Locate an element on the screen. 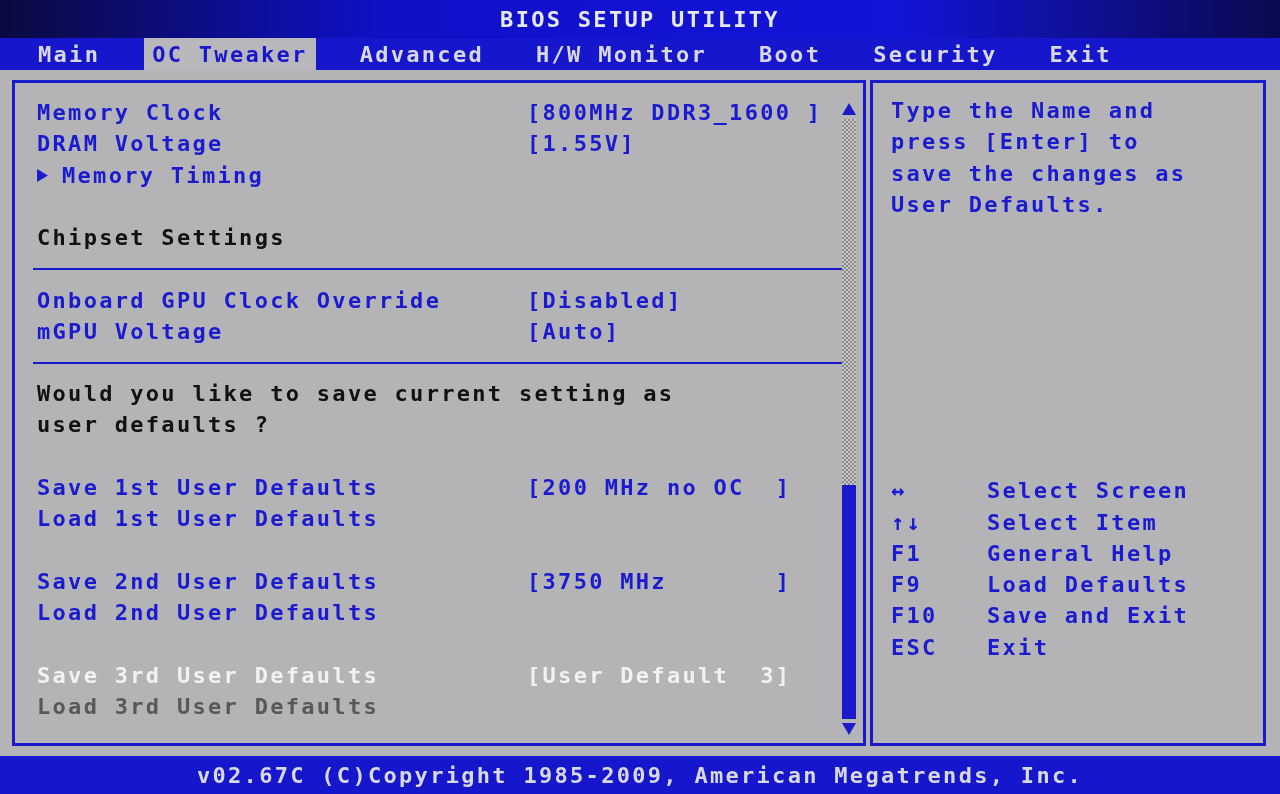 The width and height of the screenshot is (1280, 794). setting-value: [3750 MHz ] is located at coordinates (659, 581).